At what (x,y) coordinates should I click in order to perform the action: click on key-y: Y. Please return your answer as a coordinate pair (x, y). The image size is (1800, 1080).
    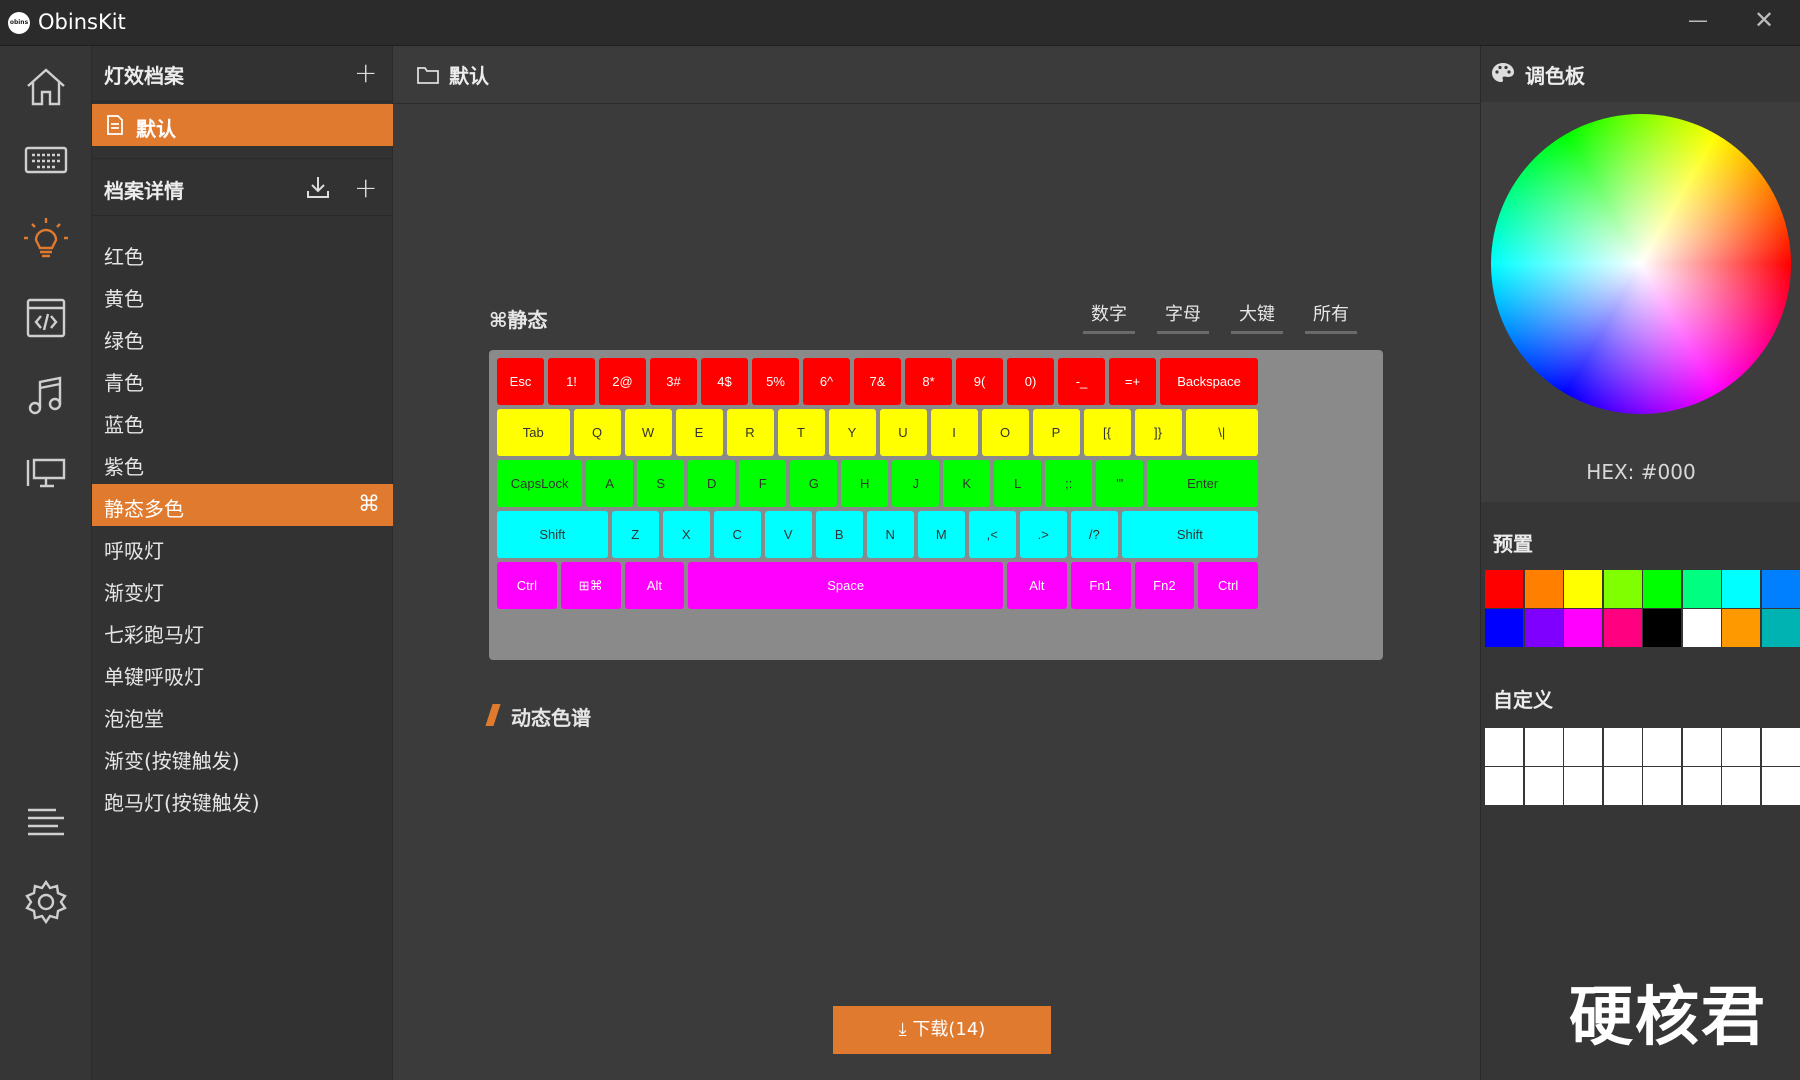
    Looking at the image, I should click on (852, 432).